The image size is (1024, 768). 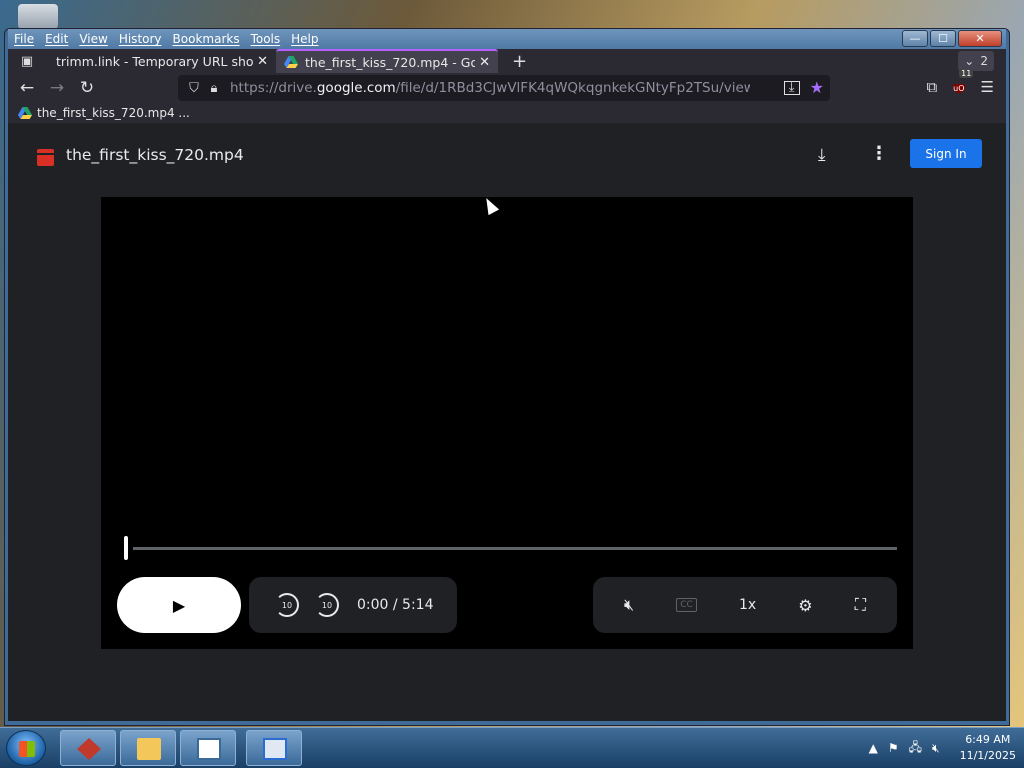 I want to click on document-icon, so click(x=275, y=749).